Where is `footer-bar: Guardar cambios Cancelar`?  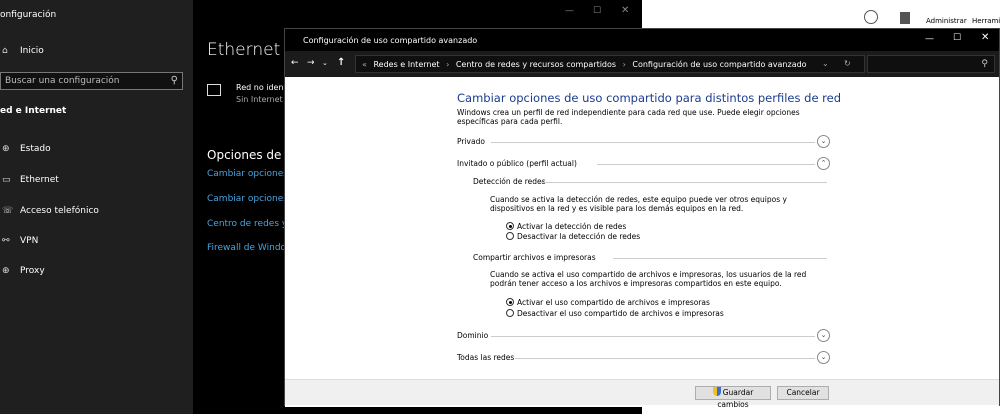 footer-bar: Guardar cambios Cancelar is located at coordinates (642, 394).